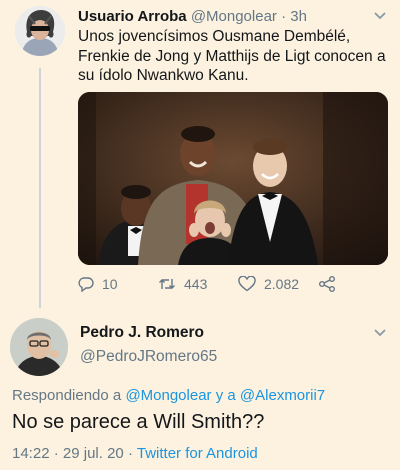  Describe the element at coordinates (197, 453) in the screenshot. I see `source-link: Twitter for Android` at that location.